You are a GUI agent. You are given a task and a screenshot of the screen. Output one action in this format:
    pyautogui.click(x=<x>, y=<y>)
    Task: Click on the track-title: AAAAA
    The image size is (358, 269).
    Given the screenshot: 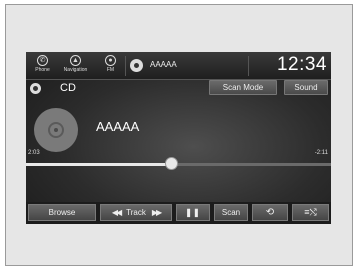 What is the action you would take?
    pyautogui.click(x=118, y=126)
    